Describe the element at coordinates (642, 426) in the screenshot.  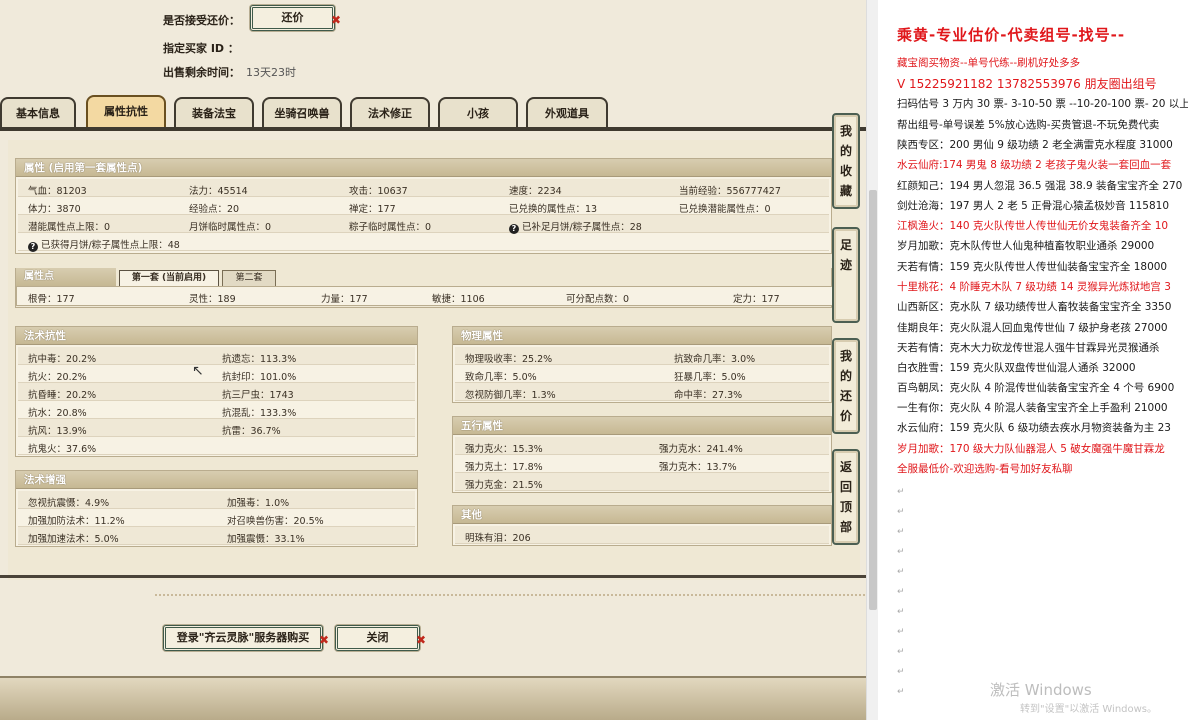
I see `five-elements-header: 五行属性` at that location.